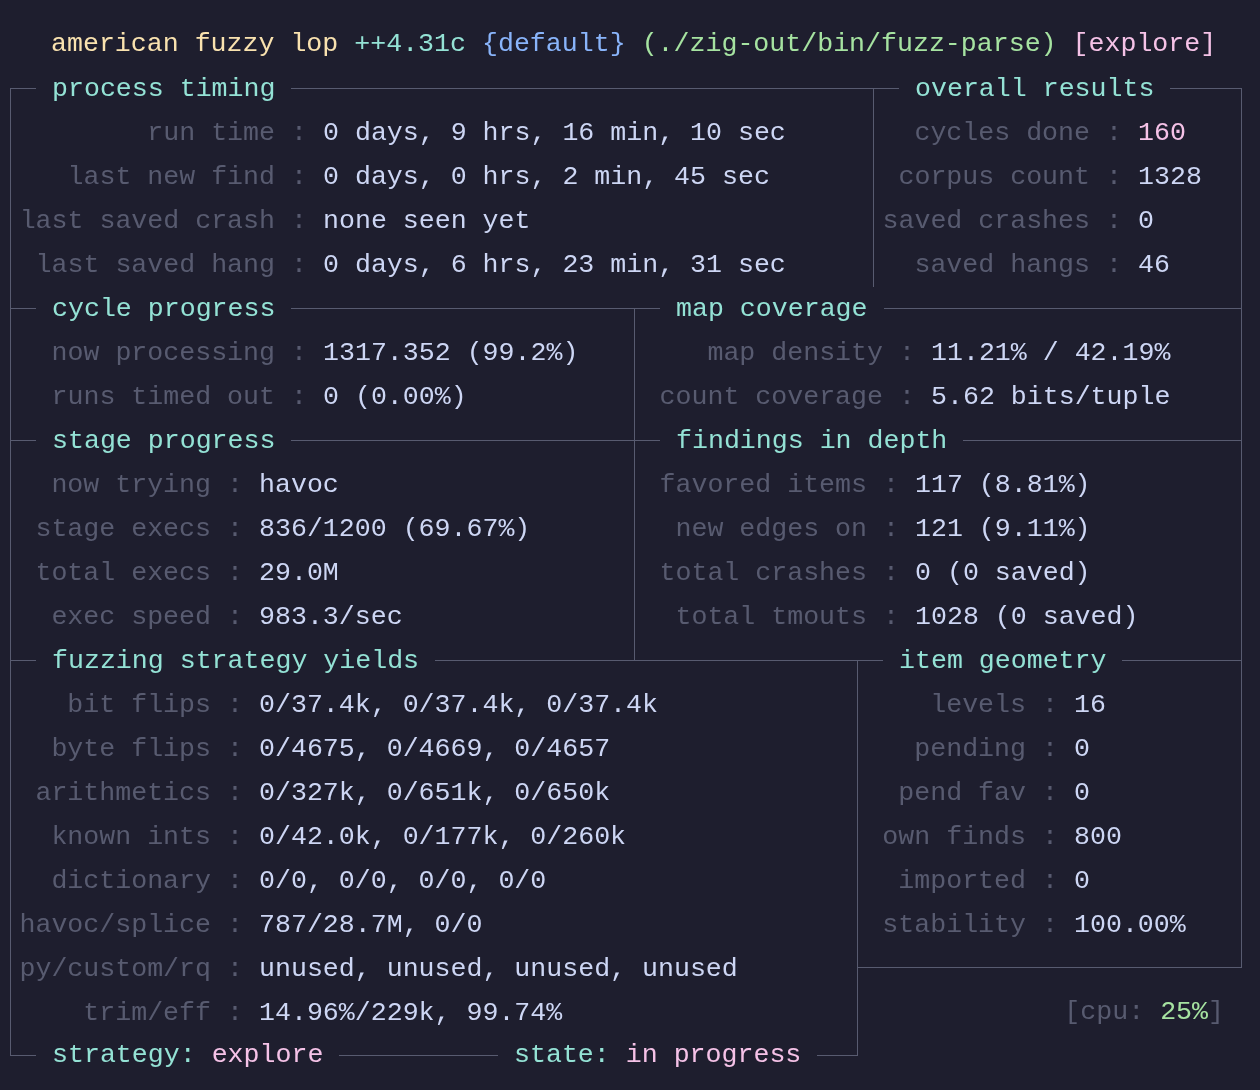  Describe the element at coordinates (1003, 573) in the screenshot. I see `stat-value: 0 (0 saved)` at that location.